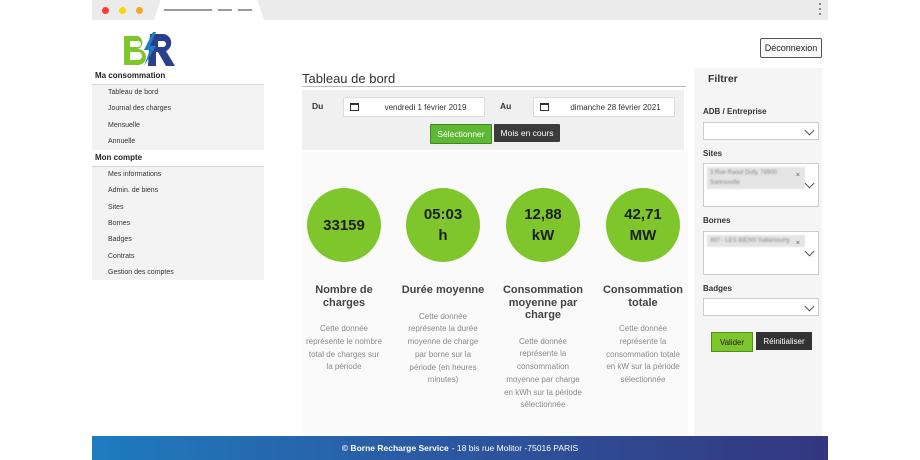  I want to click on to-label: Au, so click(506, 106).